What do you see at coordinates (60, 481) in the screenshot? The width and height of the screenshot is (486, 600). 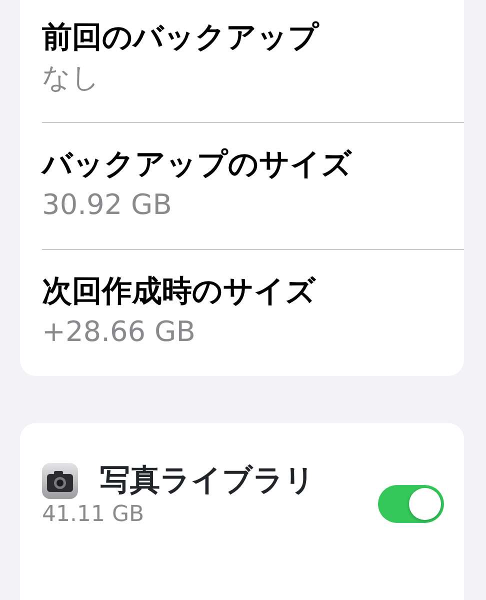 I see `camera-icon` at bounding box center [60, 481].